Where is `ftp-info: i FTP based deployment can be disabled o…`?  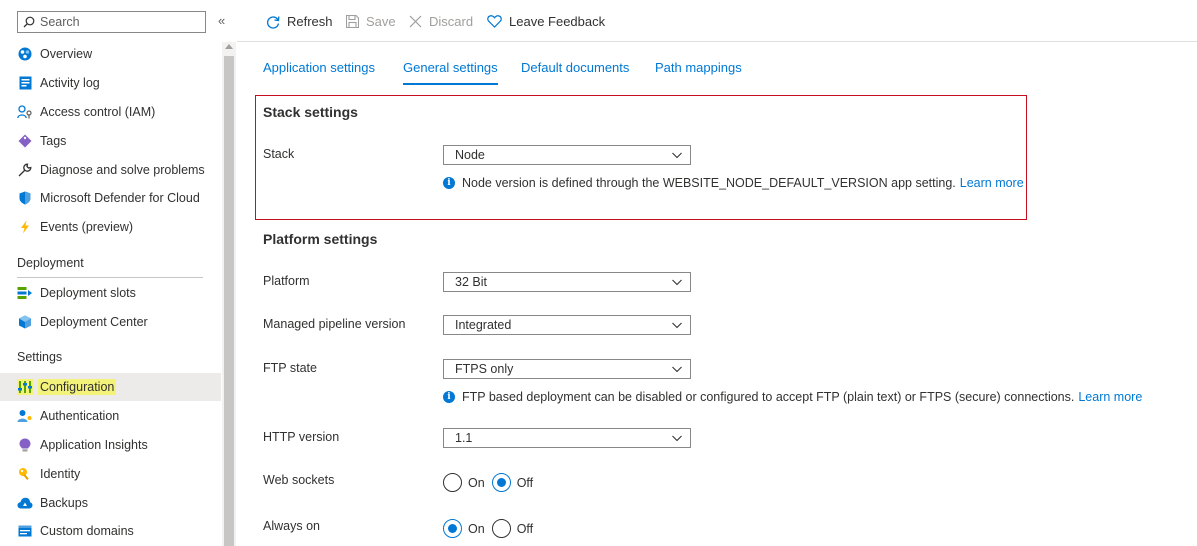
ftp-info: i FTP based deployment can be disabled o… is located at coordinates (792, 397).